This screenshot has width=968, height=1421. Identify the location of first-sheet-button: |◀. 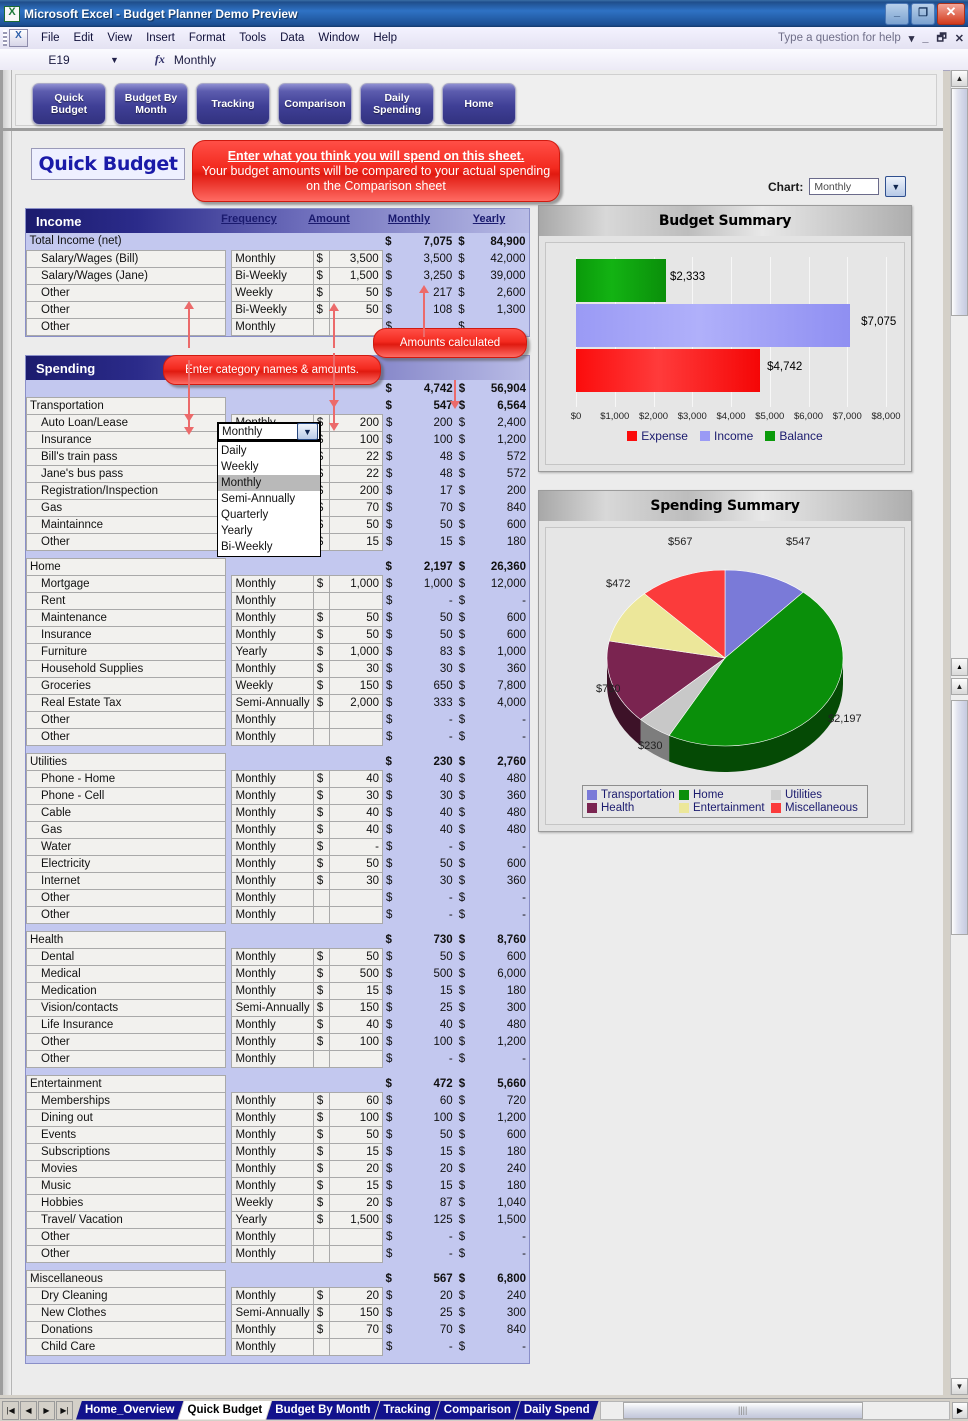
(10, 1410).